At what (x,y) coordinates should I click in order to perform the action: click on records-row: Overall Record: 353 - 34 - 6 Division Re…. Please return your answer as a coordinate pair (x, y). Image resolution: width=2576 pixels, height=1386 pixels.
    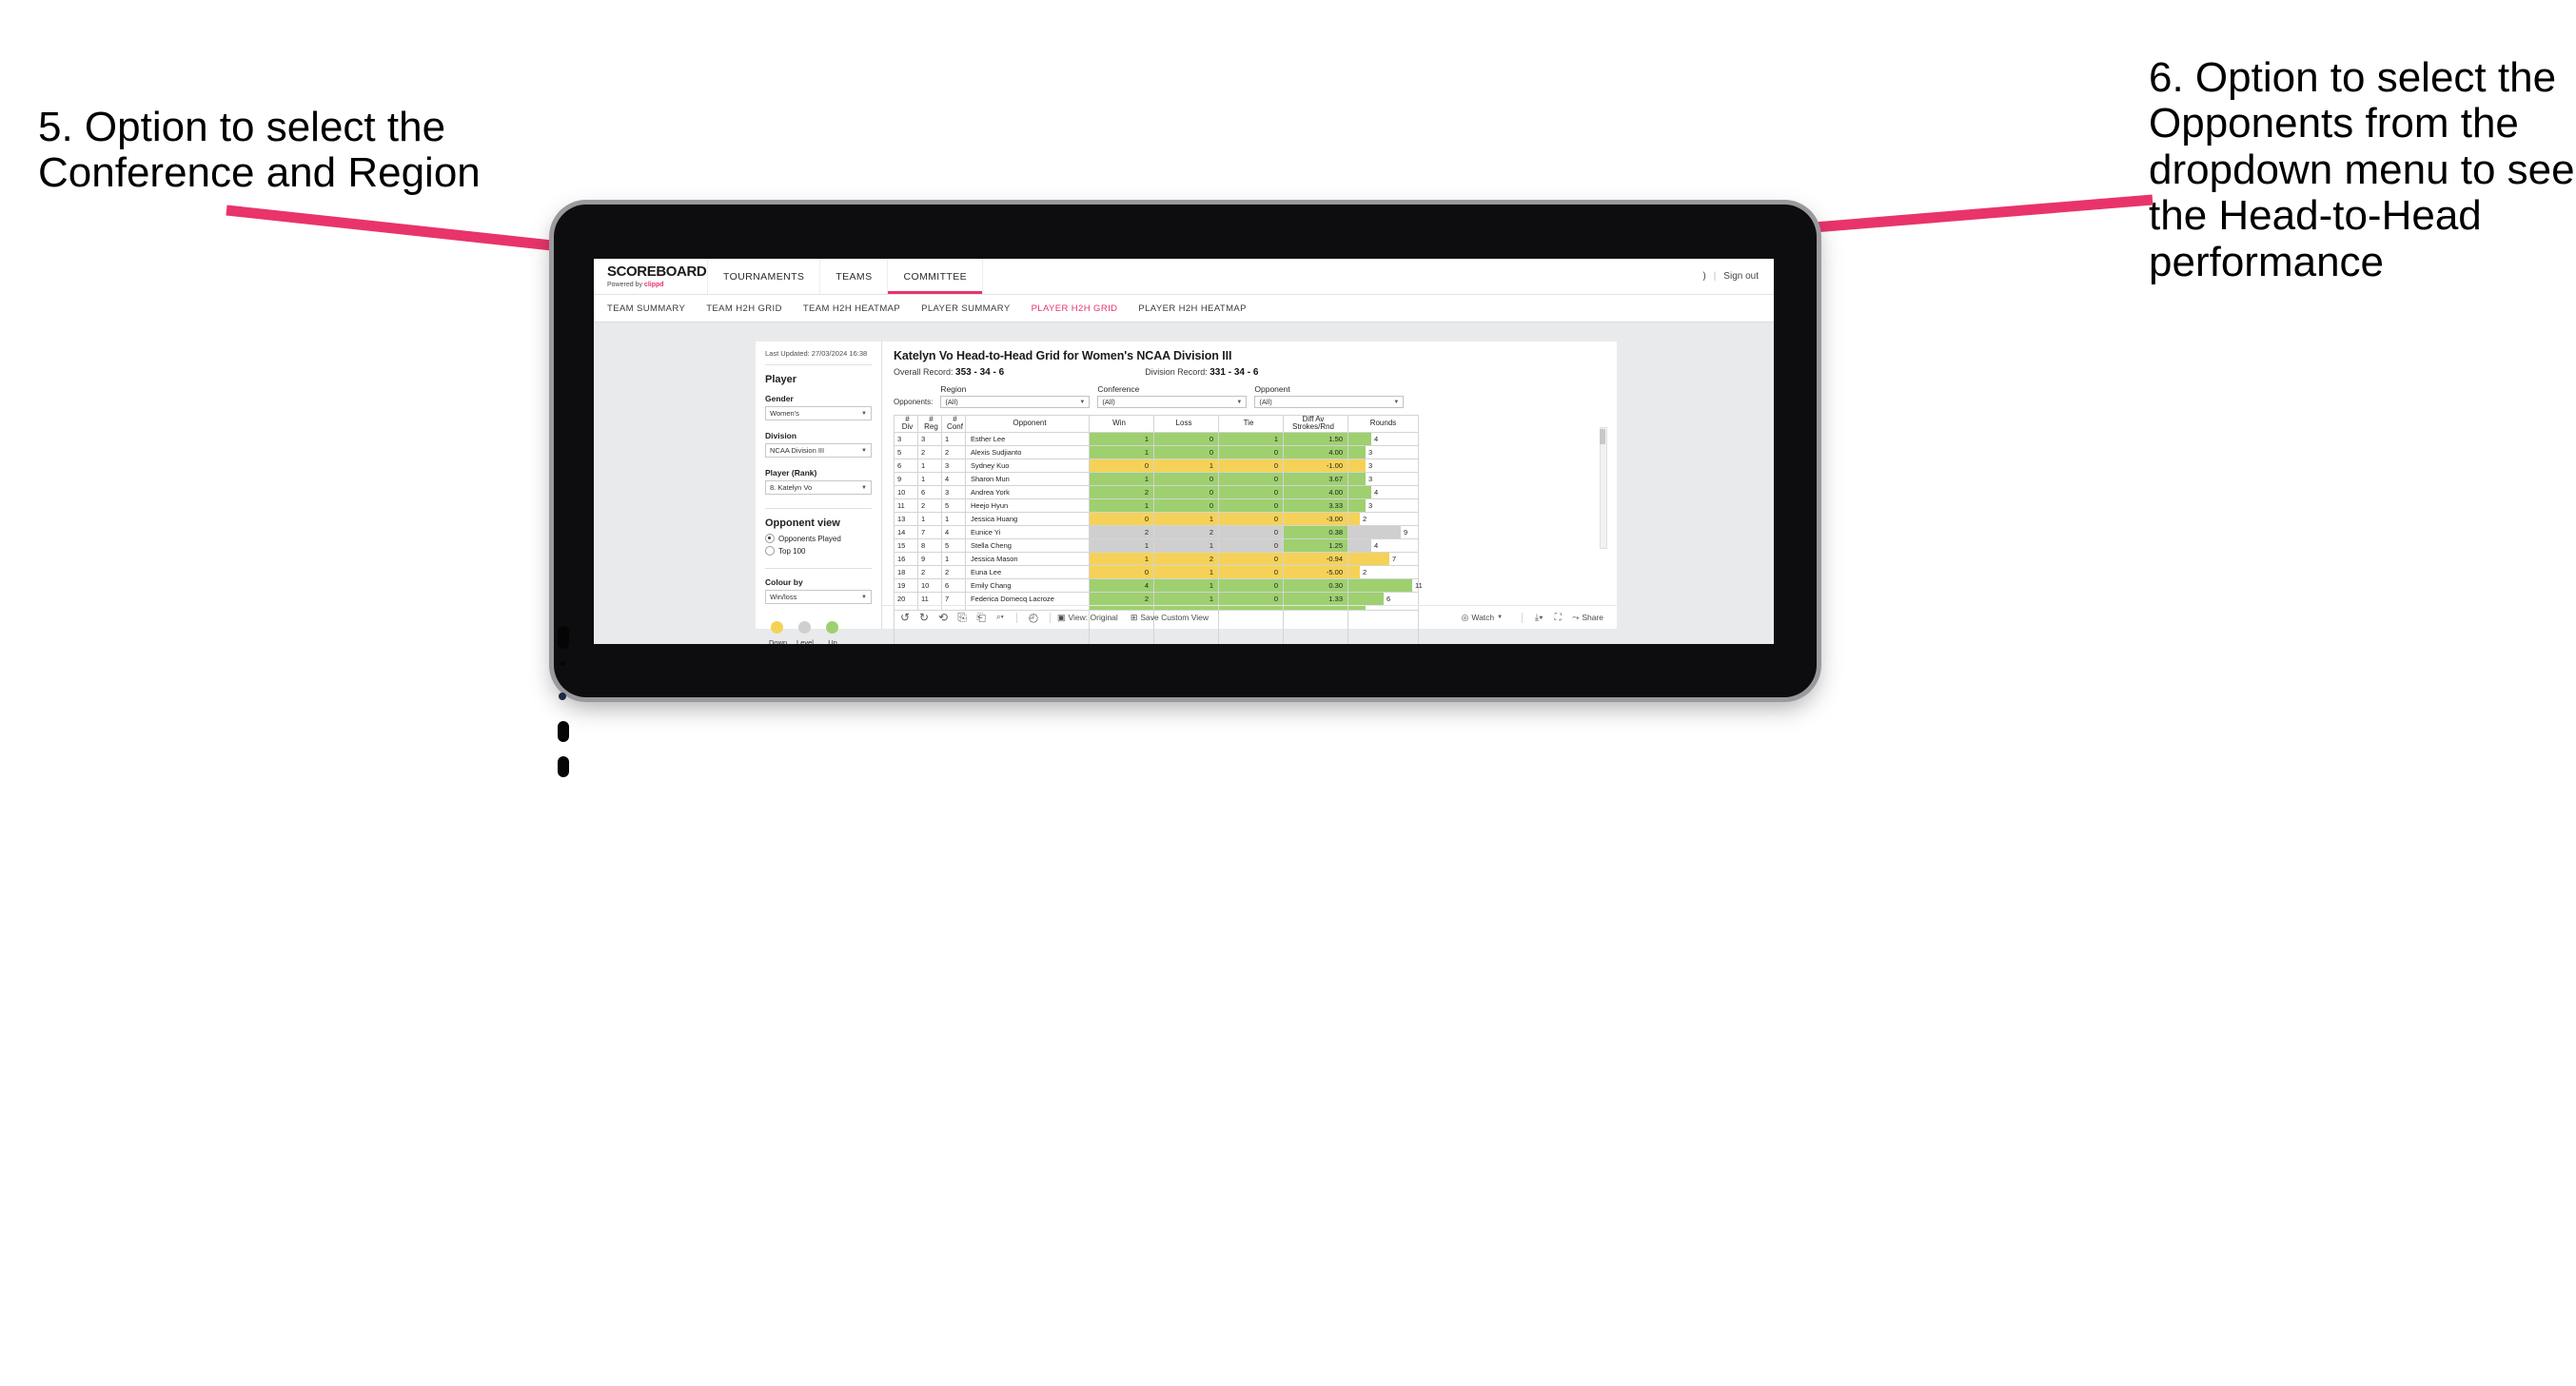
    Looking at the image, I should click on (1250, 372).